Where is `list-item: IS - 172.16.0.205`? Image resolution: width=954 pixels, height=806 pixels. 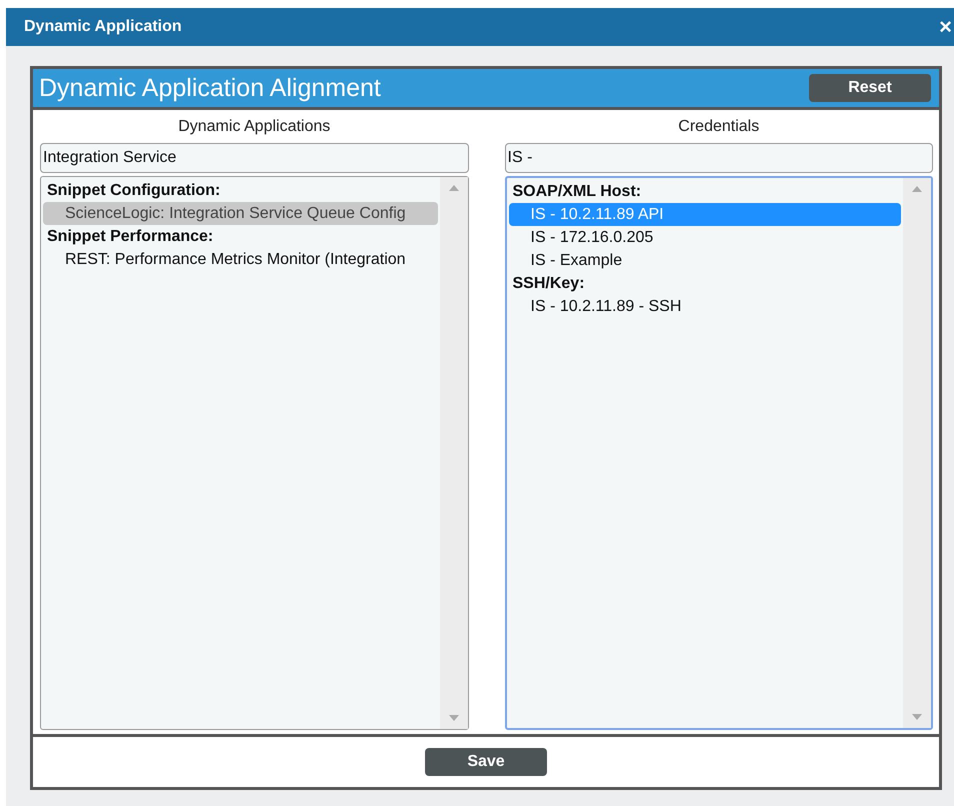
list-item: IS - 172.16.0.205 is located at coordinates (704, 237).